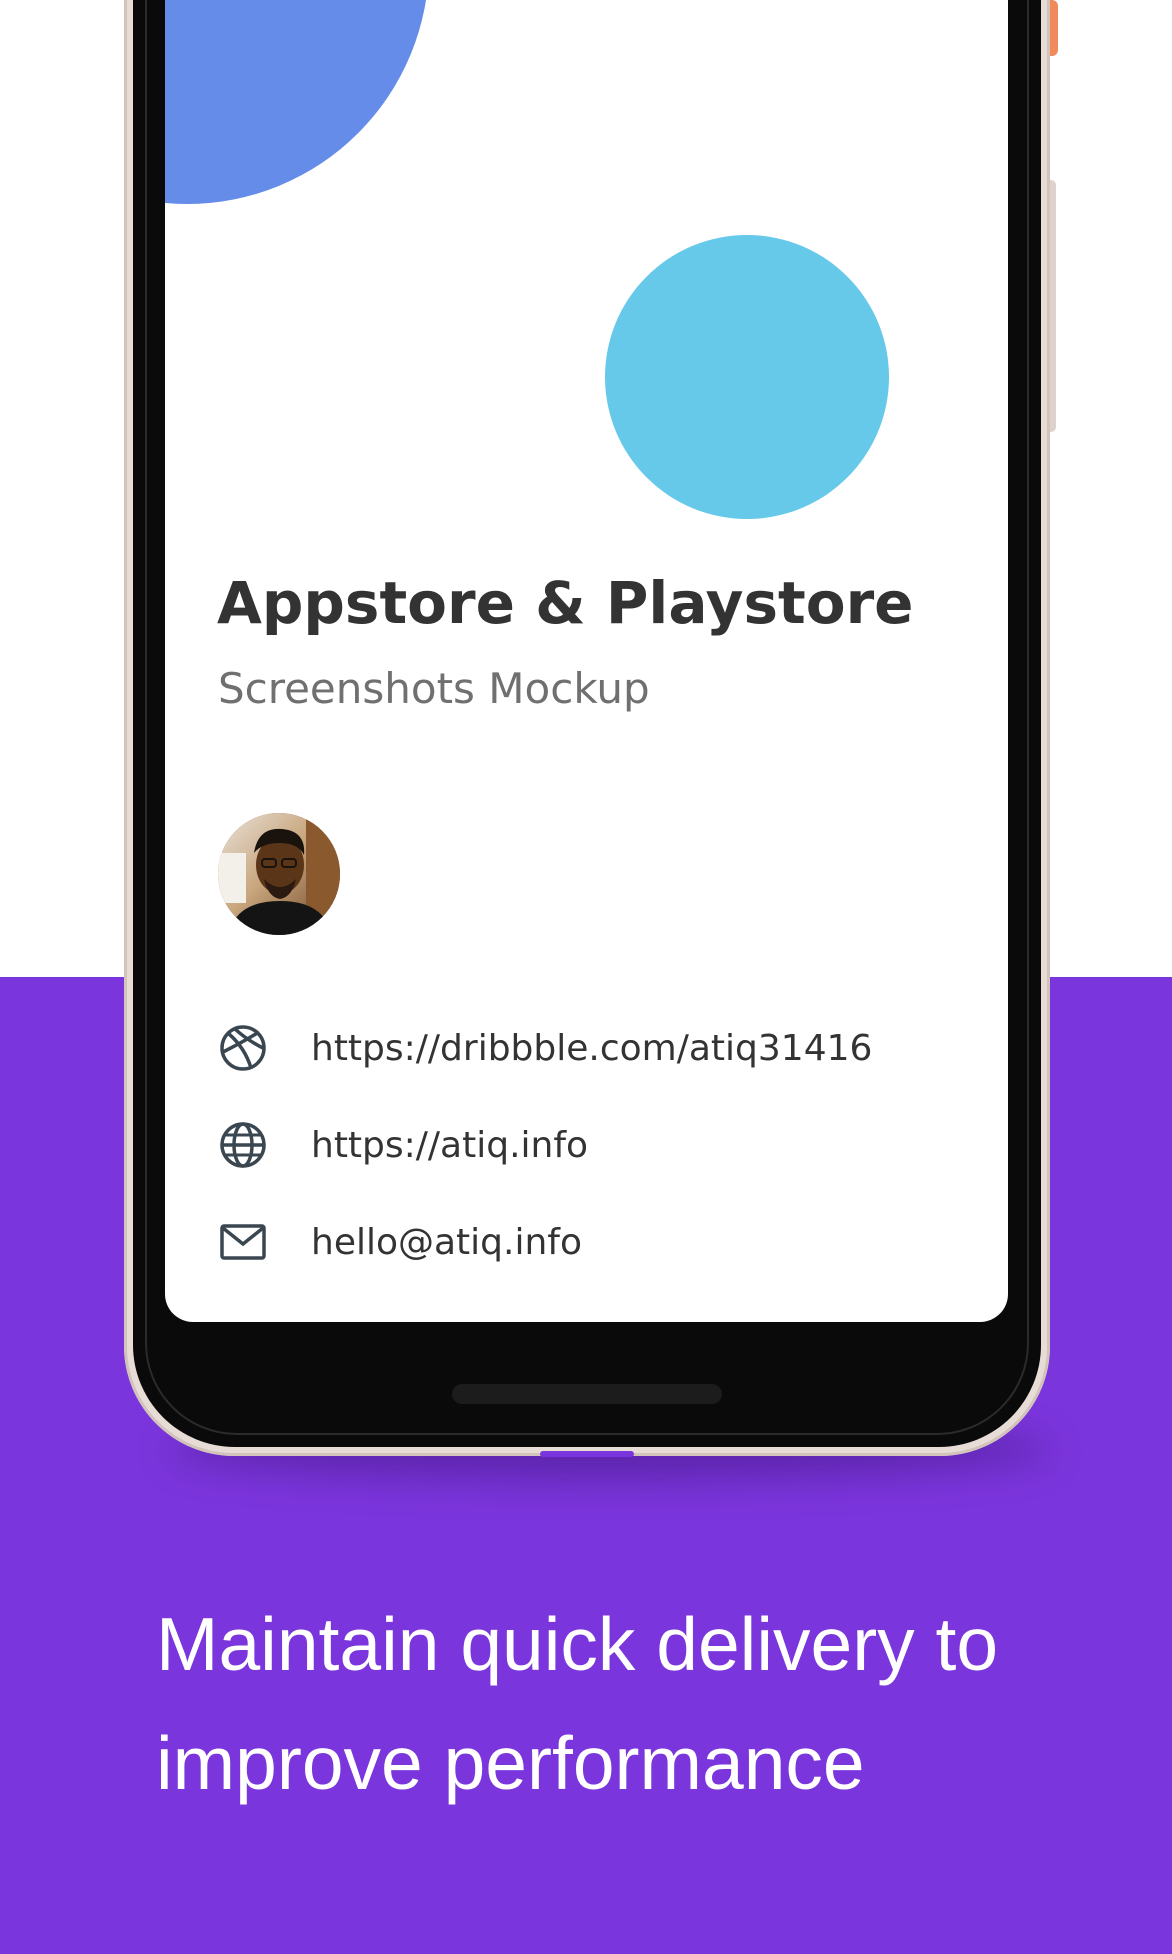 Image resolution: width=1172 pixels, height=1954 pixels. Describe the element at coordinates (297, 102) in the screenshot. I see `decorative-blue-circle` at that location.